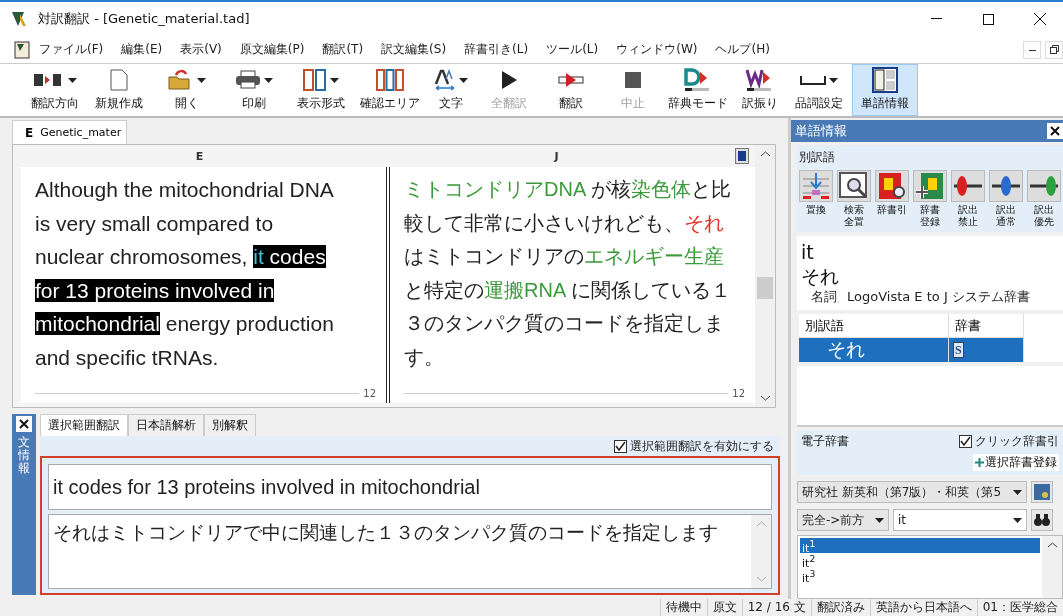 The height and width of the screenshot is (616, 1063). Describe the element at coordinates (496, 49) in the screenshot. I see `menu-item: 辞書引き(L)` at that location.